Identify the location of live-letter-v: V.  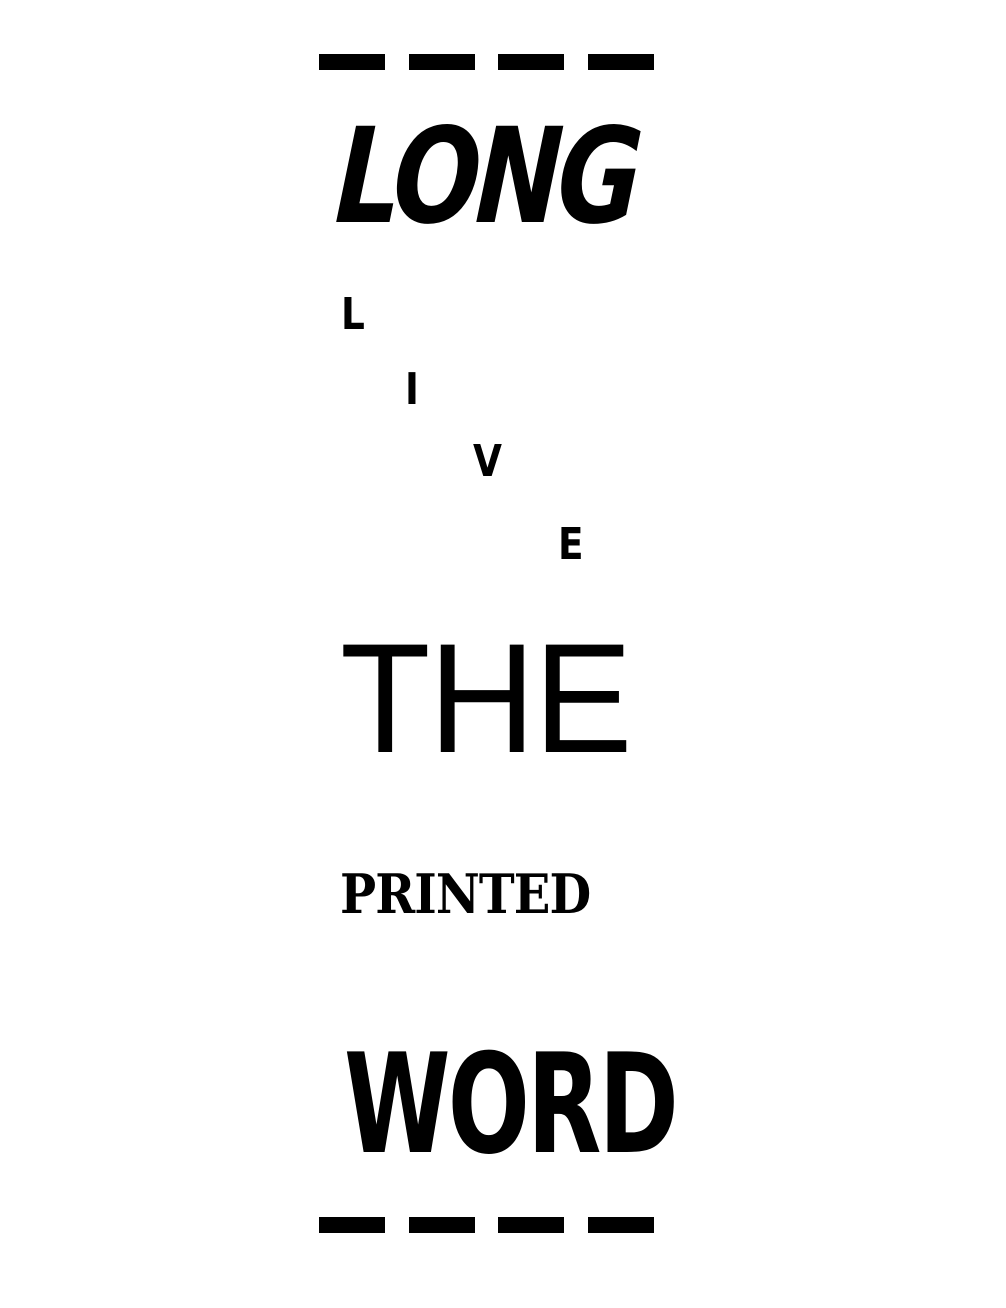
(487, 461).